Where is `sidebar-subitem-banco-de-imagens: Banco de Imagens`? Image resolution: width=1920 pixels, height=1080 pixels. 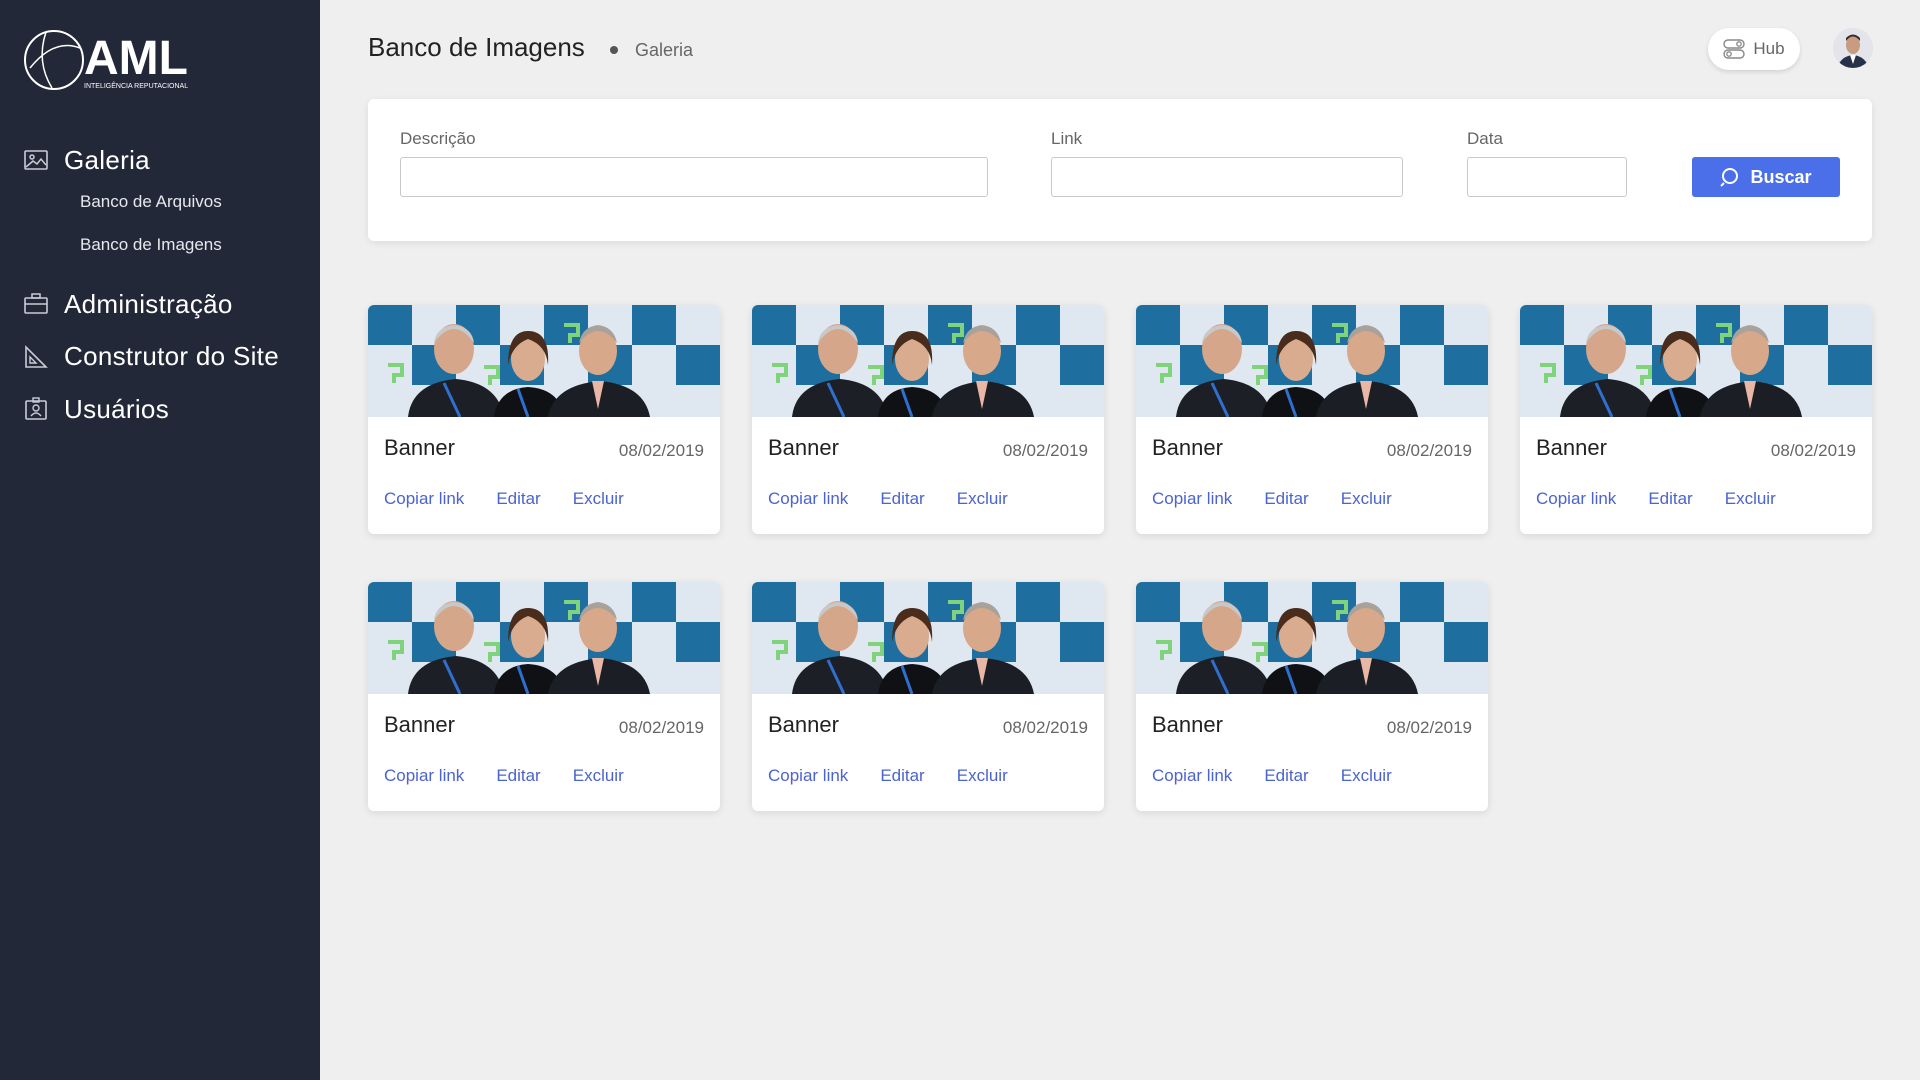
sidebar-subitem-banco-de-imagens: Banco de Imagens is located at coordinates (160, 244).